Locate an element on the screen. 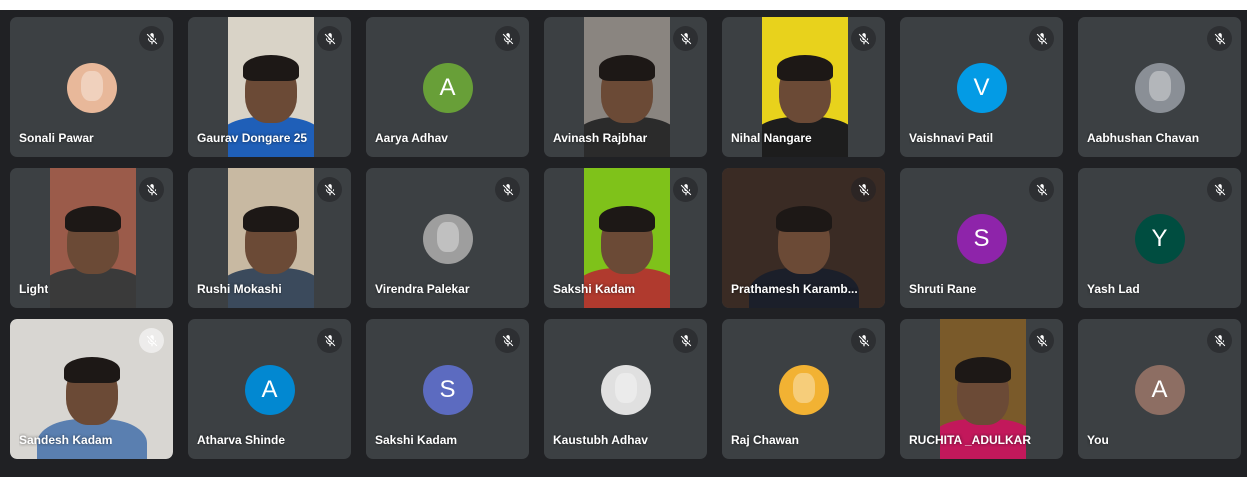 Image resolution: width=1247 pixels, height=477 pixels. participant-tile: V Vaishnavi Patil is located at coordinates (981, 87).